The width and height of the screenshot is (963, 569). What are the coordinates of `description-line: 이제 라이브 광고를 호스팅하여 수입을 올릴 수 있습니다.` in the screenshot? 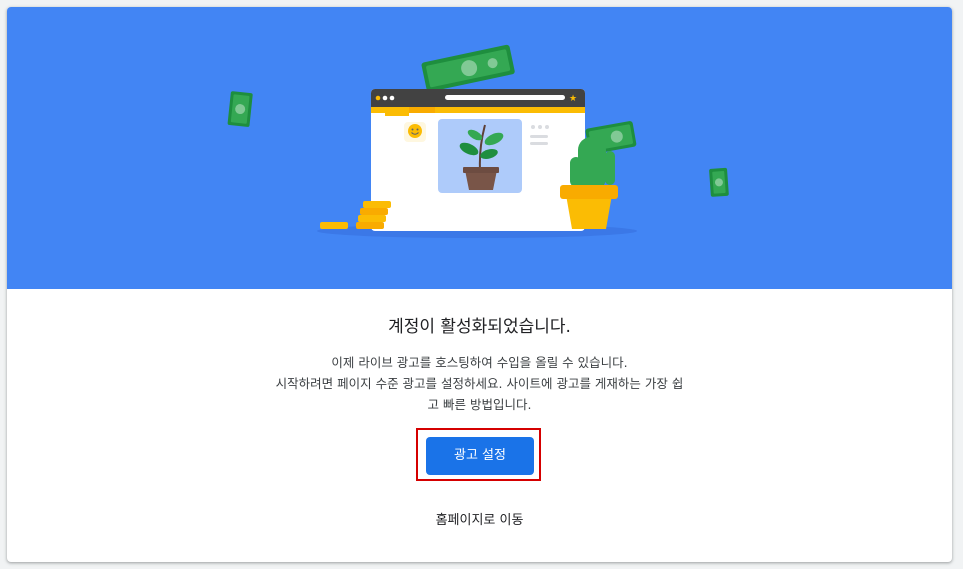 It's located at (479, 362).